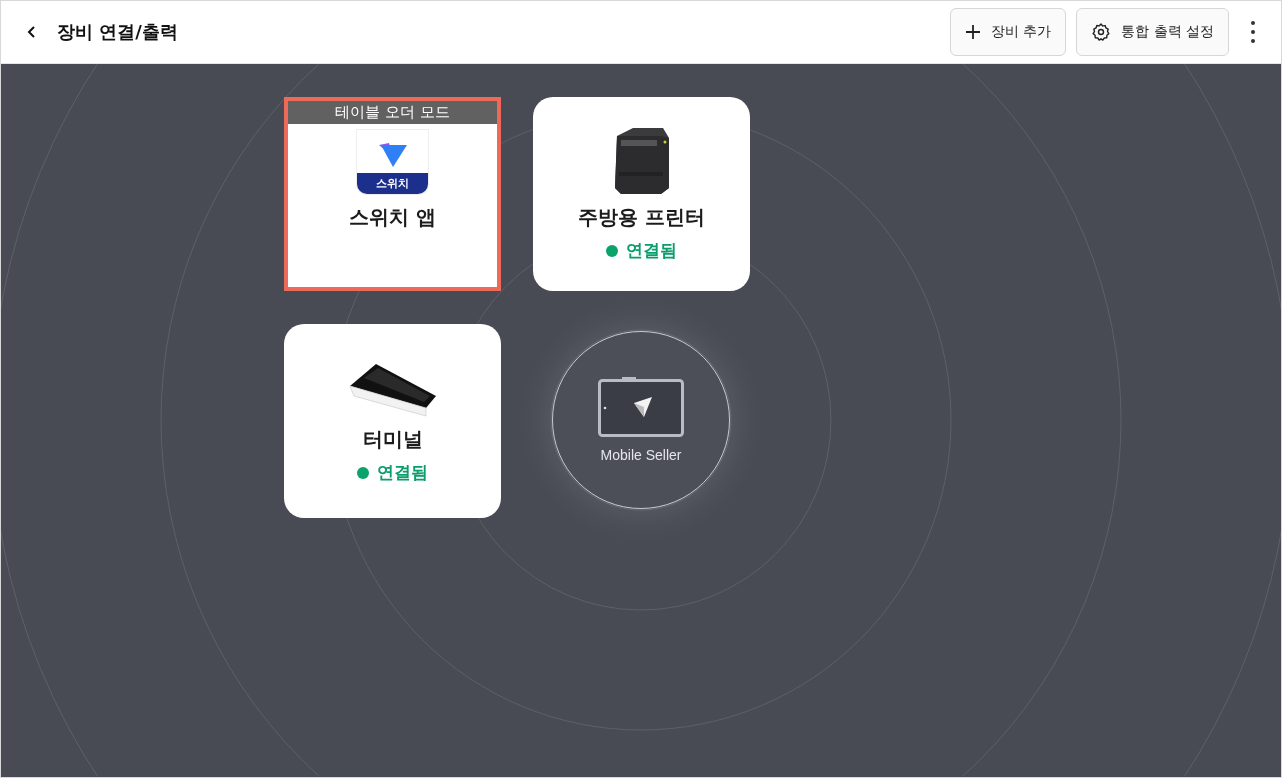 This screenshot has width=1282, height=778. I want to click on device-card: 테이블 오더 모드 스위치 스위치 앱, so click(392, 194).